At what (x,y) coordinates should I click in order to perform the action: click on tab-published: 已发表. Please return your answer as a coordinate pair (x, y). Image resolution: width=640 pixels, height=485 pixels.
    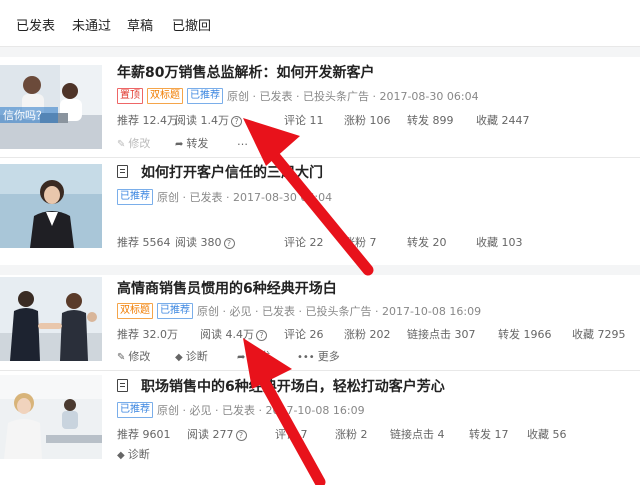
    Looking at the image, I should click on (35, 24).